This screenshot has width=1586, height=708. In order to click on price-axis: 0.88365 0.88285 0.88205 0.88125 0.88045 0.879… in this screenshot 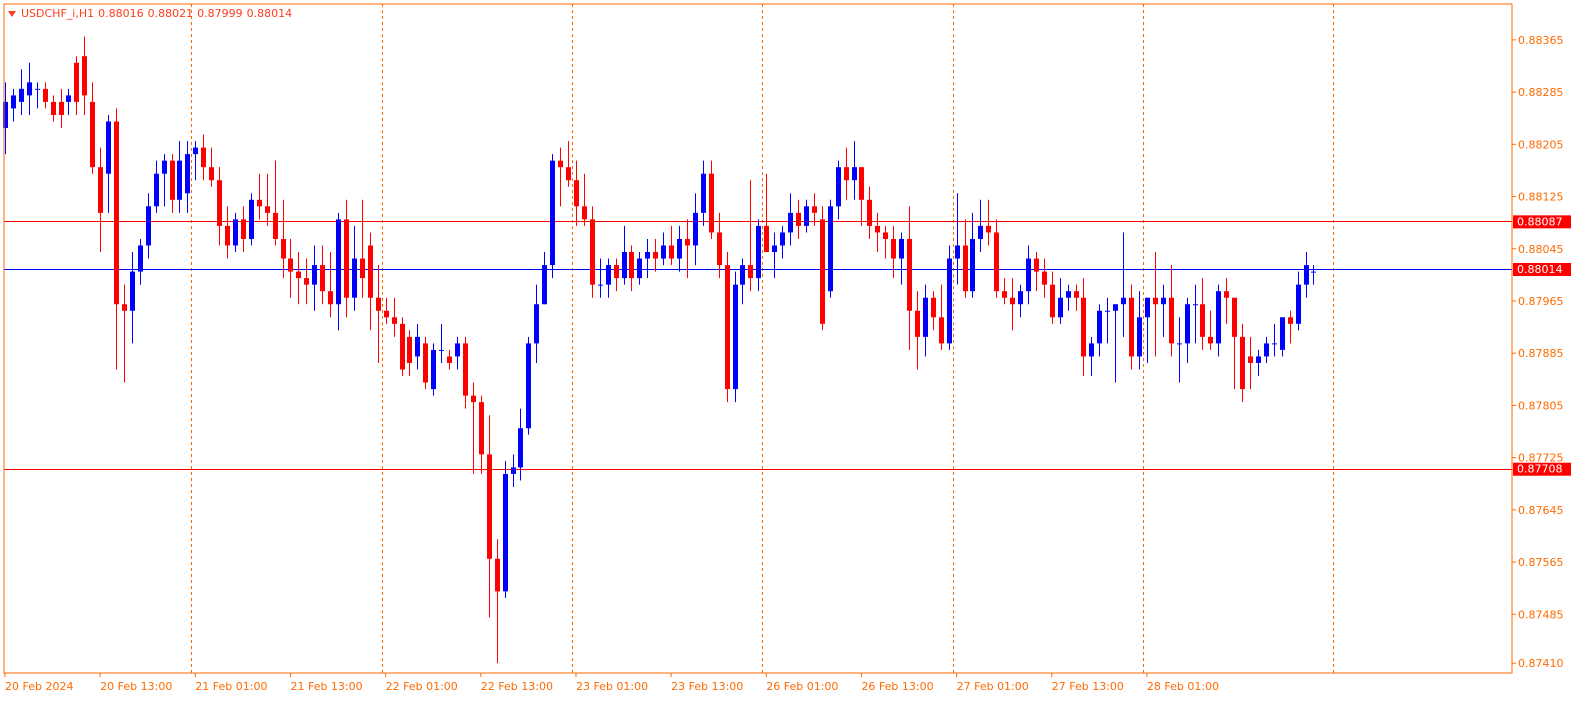, I will do `click(1538, 352)`.